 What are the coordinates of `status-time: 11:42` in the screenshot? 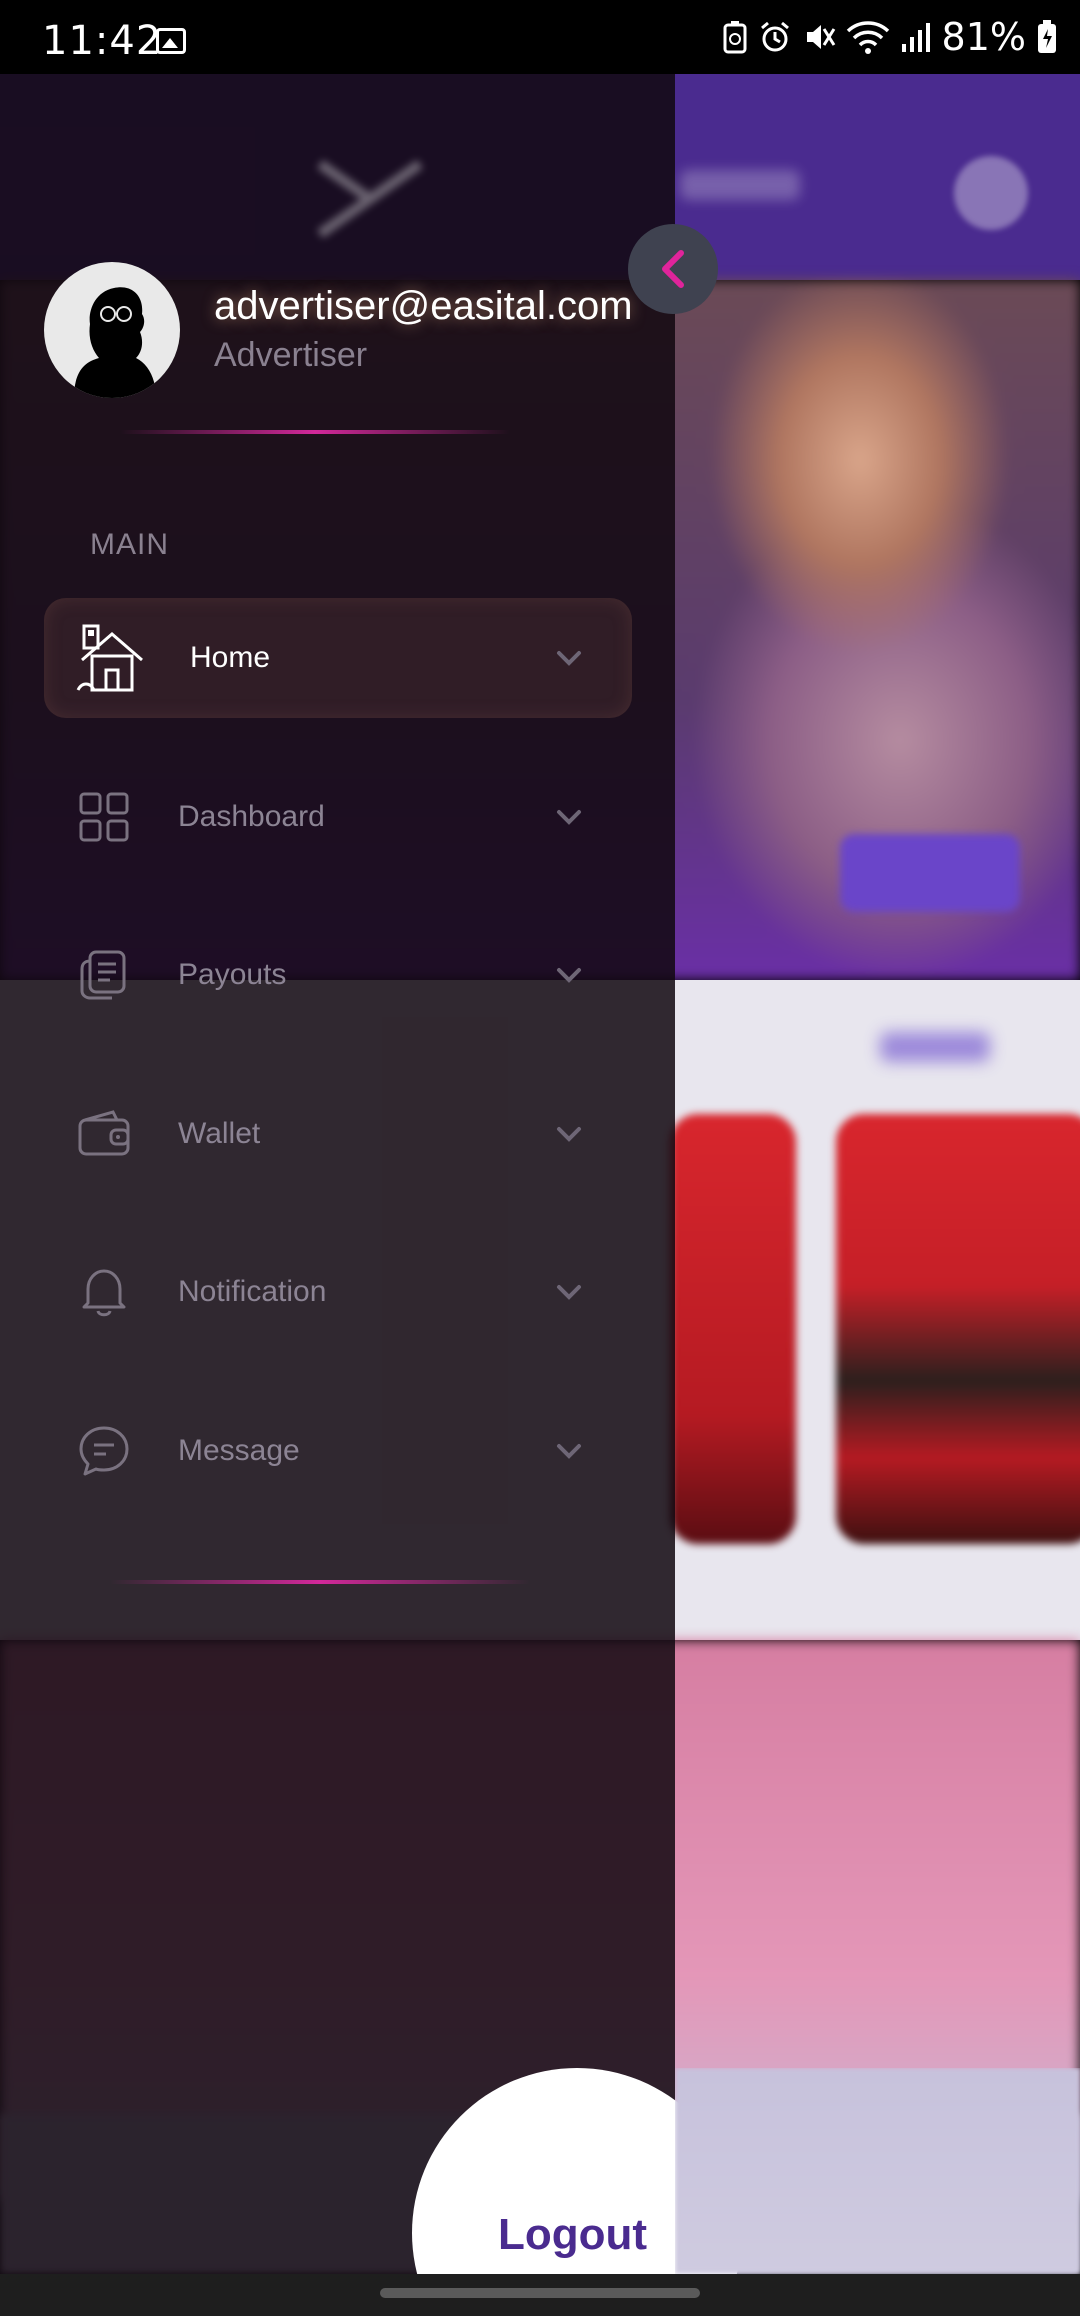 It's located at (102, 41).